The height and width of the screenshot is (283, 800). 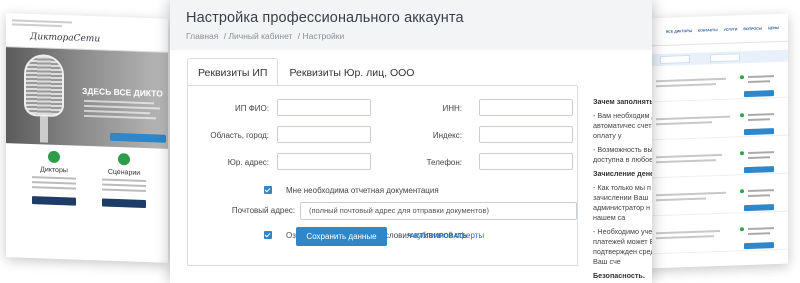 I want to click on breadcrumb-home: Главная, so click(x=202, y=36).